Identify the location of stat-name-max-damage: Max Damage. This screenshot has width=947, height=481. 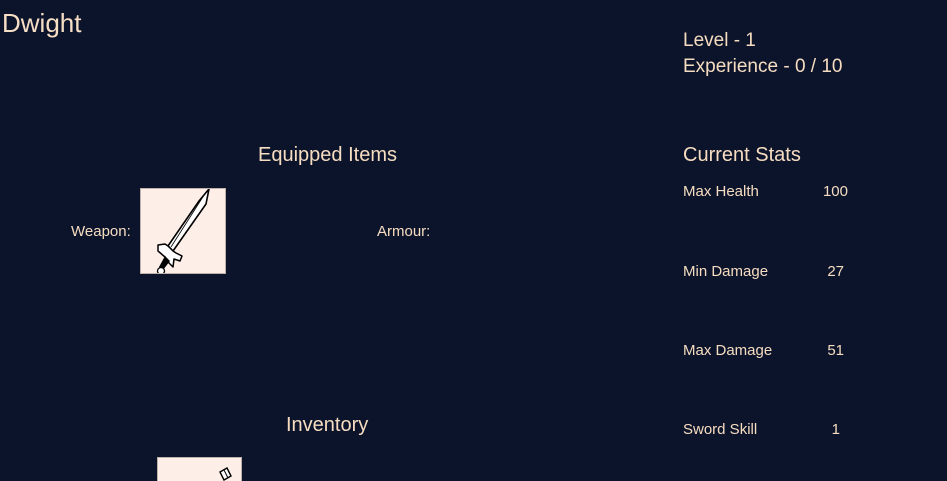
(728, 350).